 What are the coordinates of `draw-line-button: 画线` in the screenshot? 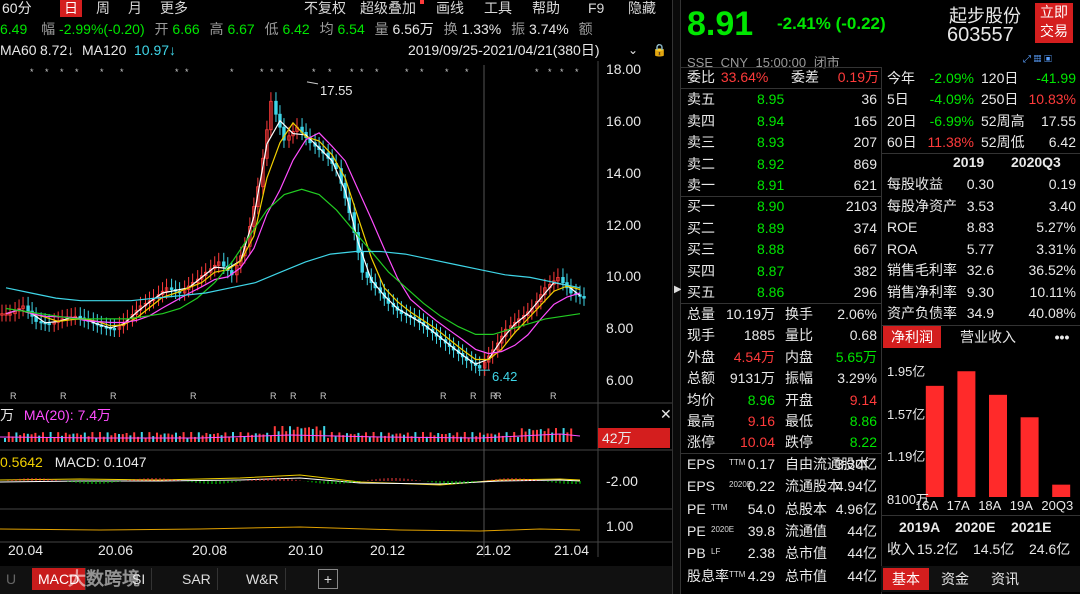 It's located at (450, 8).